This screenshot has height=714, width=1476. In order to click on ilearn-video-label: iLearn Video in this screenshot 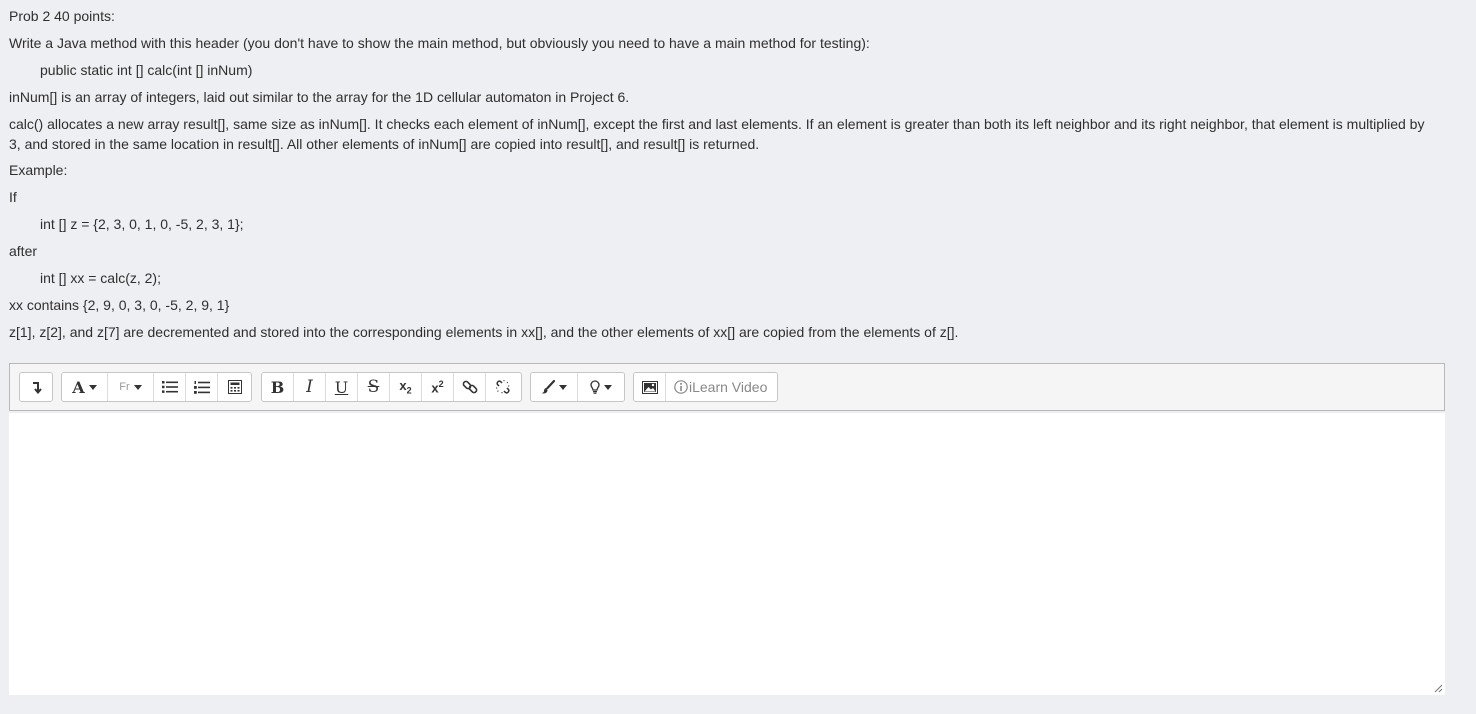, I will do `click(728, 387)`.